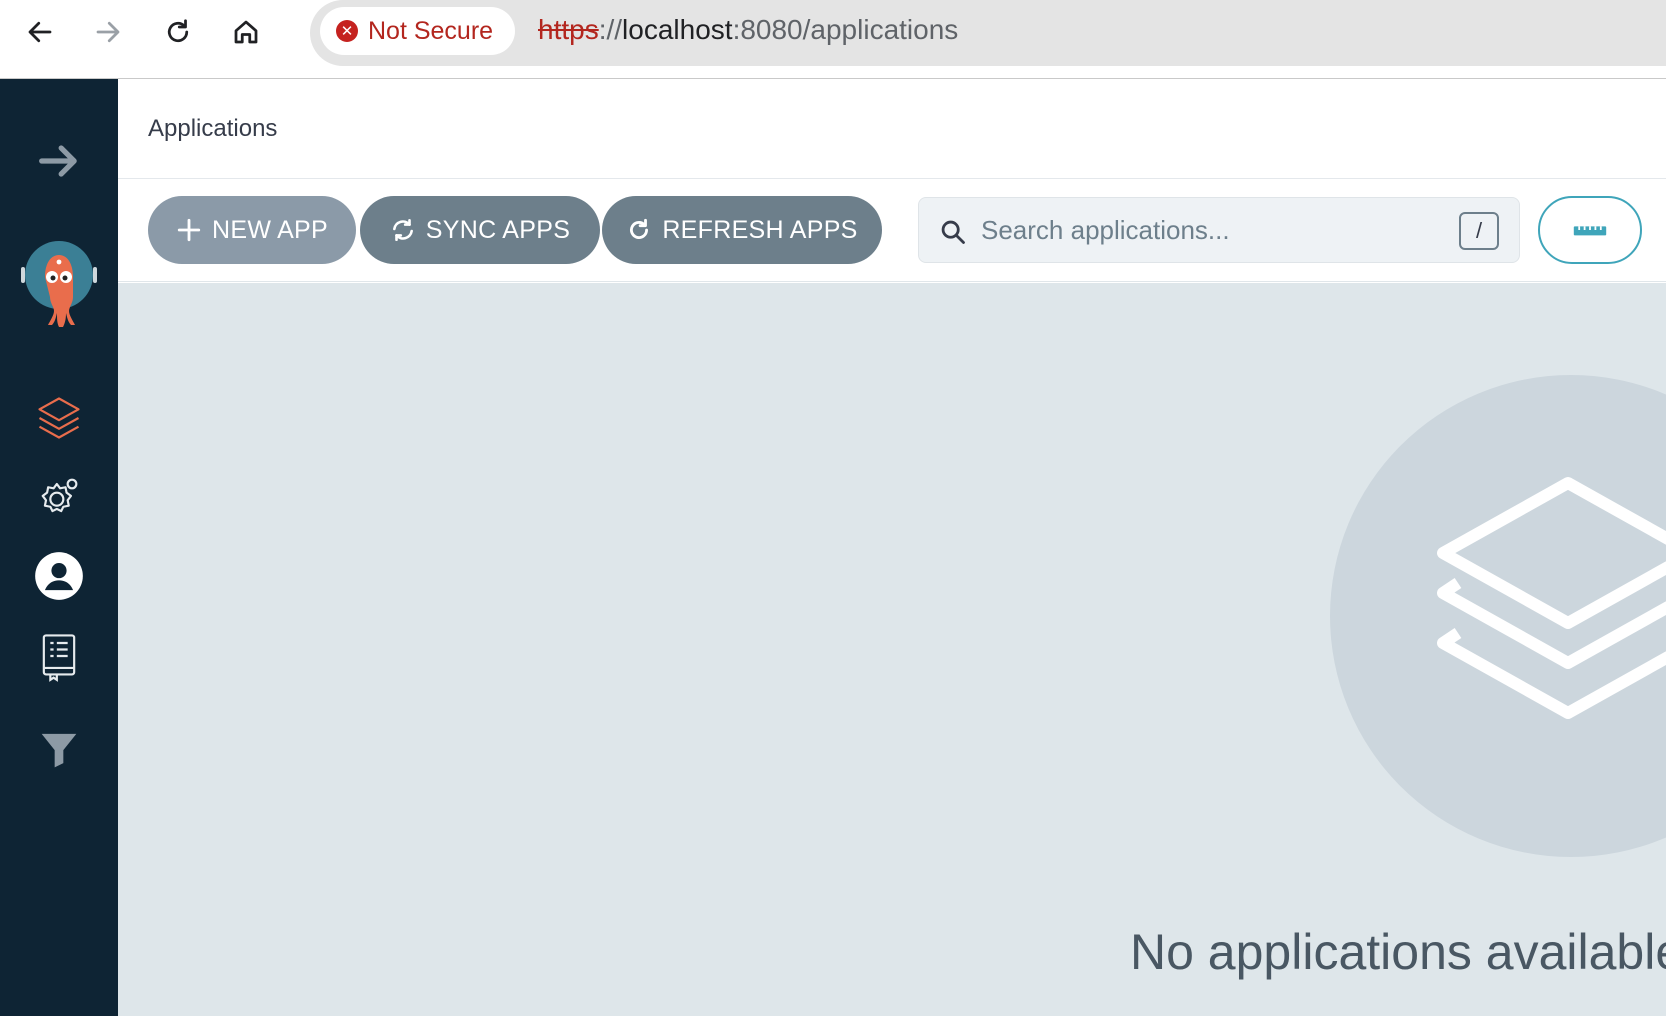  Describe the element at coordinates (1398, 952) in the screenshot. I see `empty-state-message: No applications available` at that location.